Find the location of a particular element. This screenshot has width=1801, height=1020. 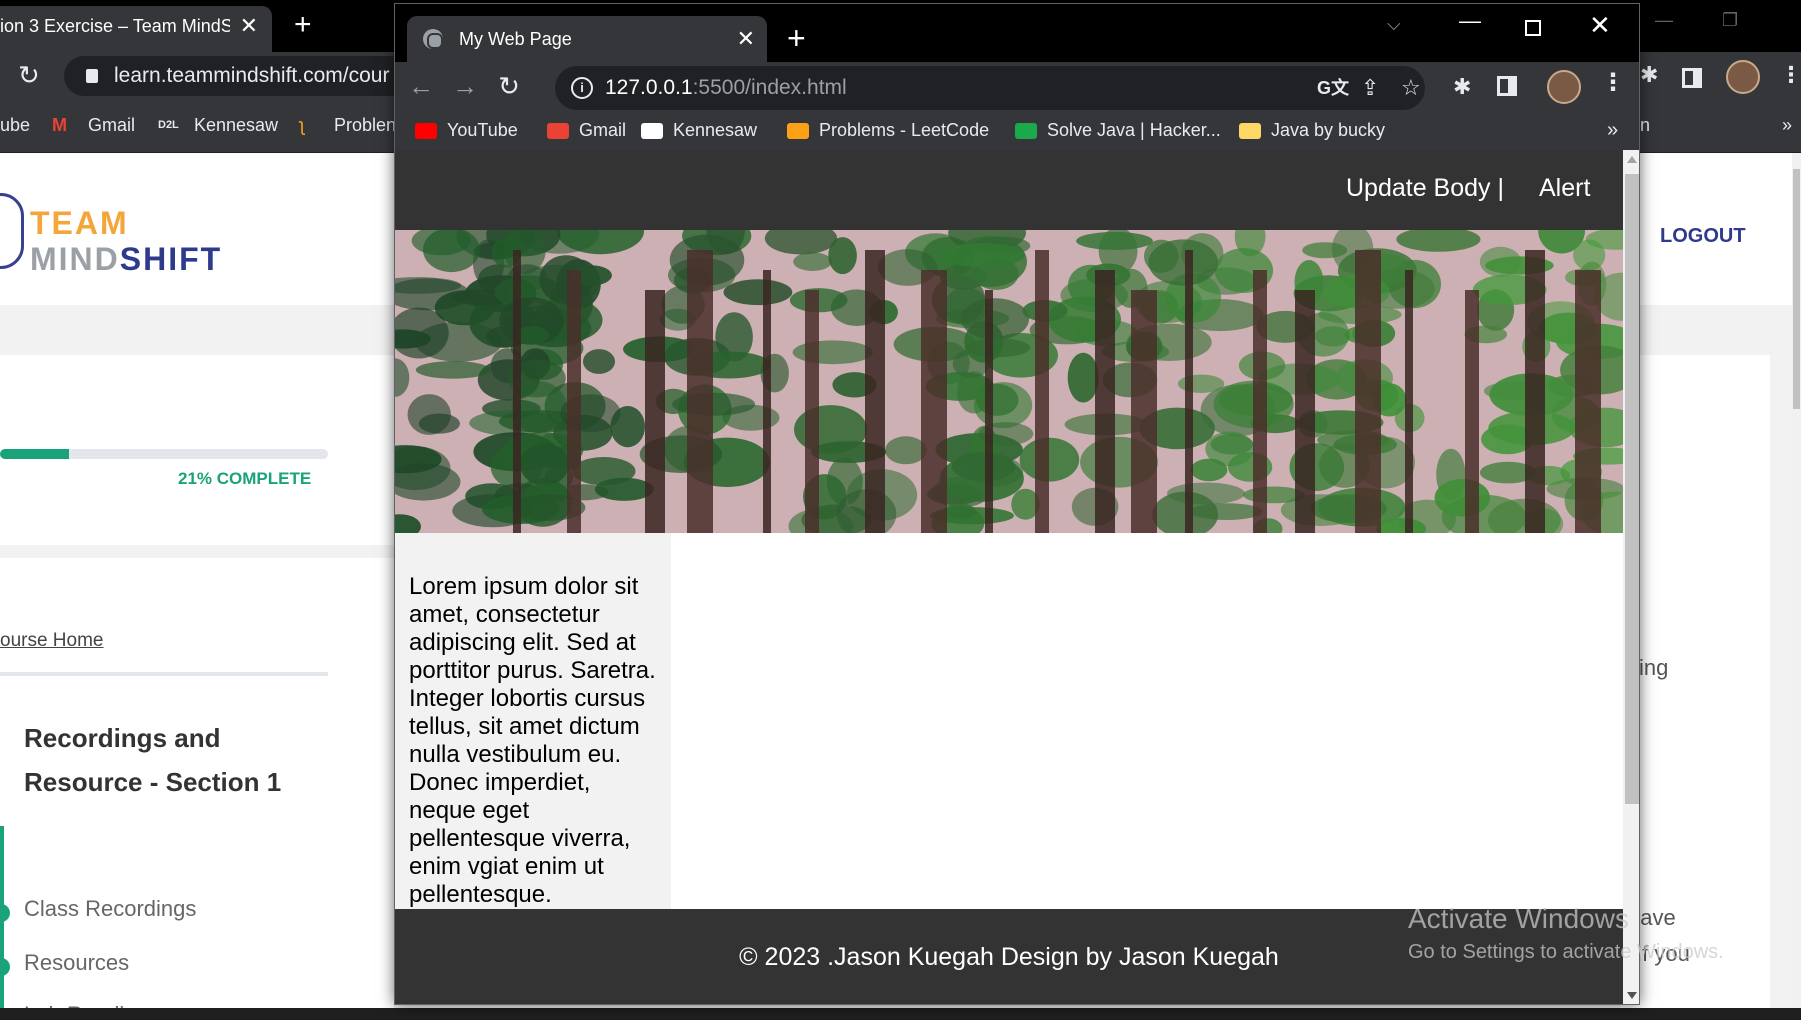

bookmark-label: Problems - LeetCode is located at coordinates (904, 130).